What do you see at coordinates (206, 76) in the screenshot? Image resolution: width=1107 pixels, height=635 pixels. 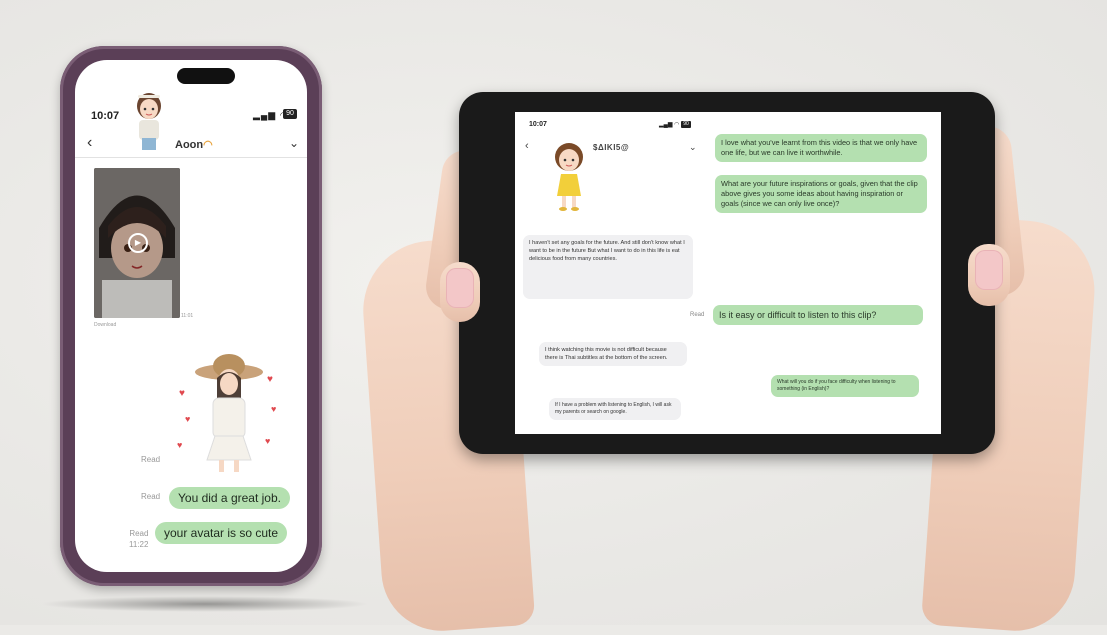 I see `dynamic-island` at bounding box center [206, 76].